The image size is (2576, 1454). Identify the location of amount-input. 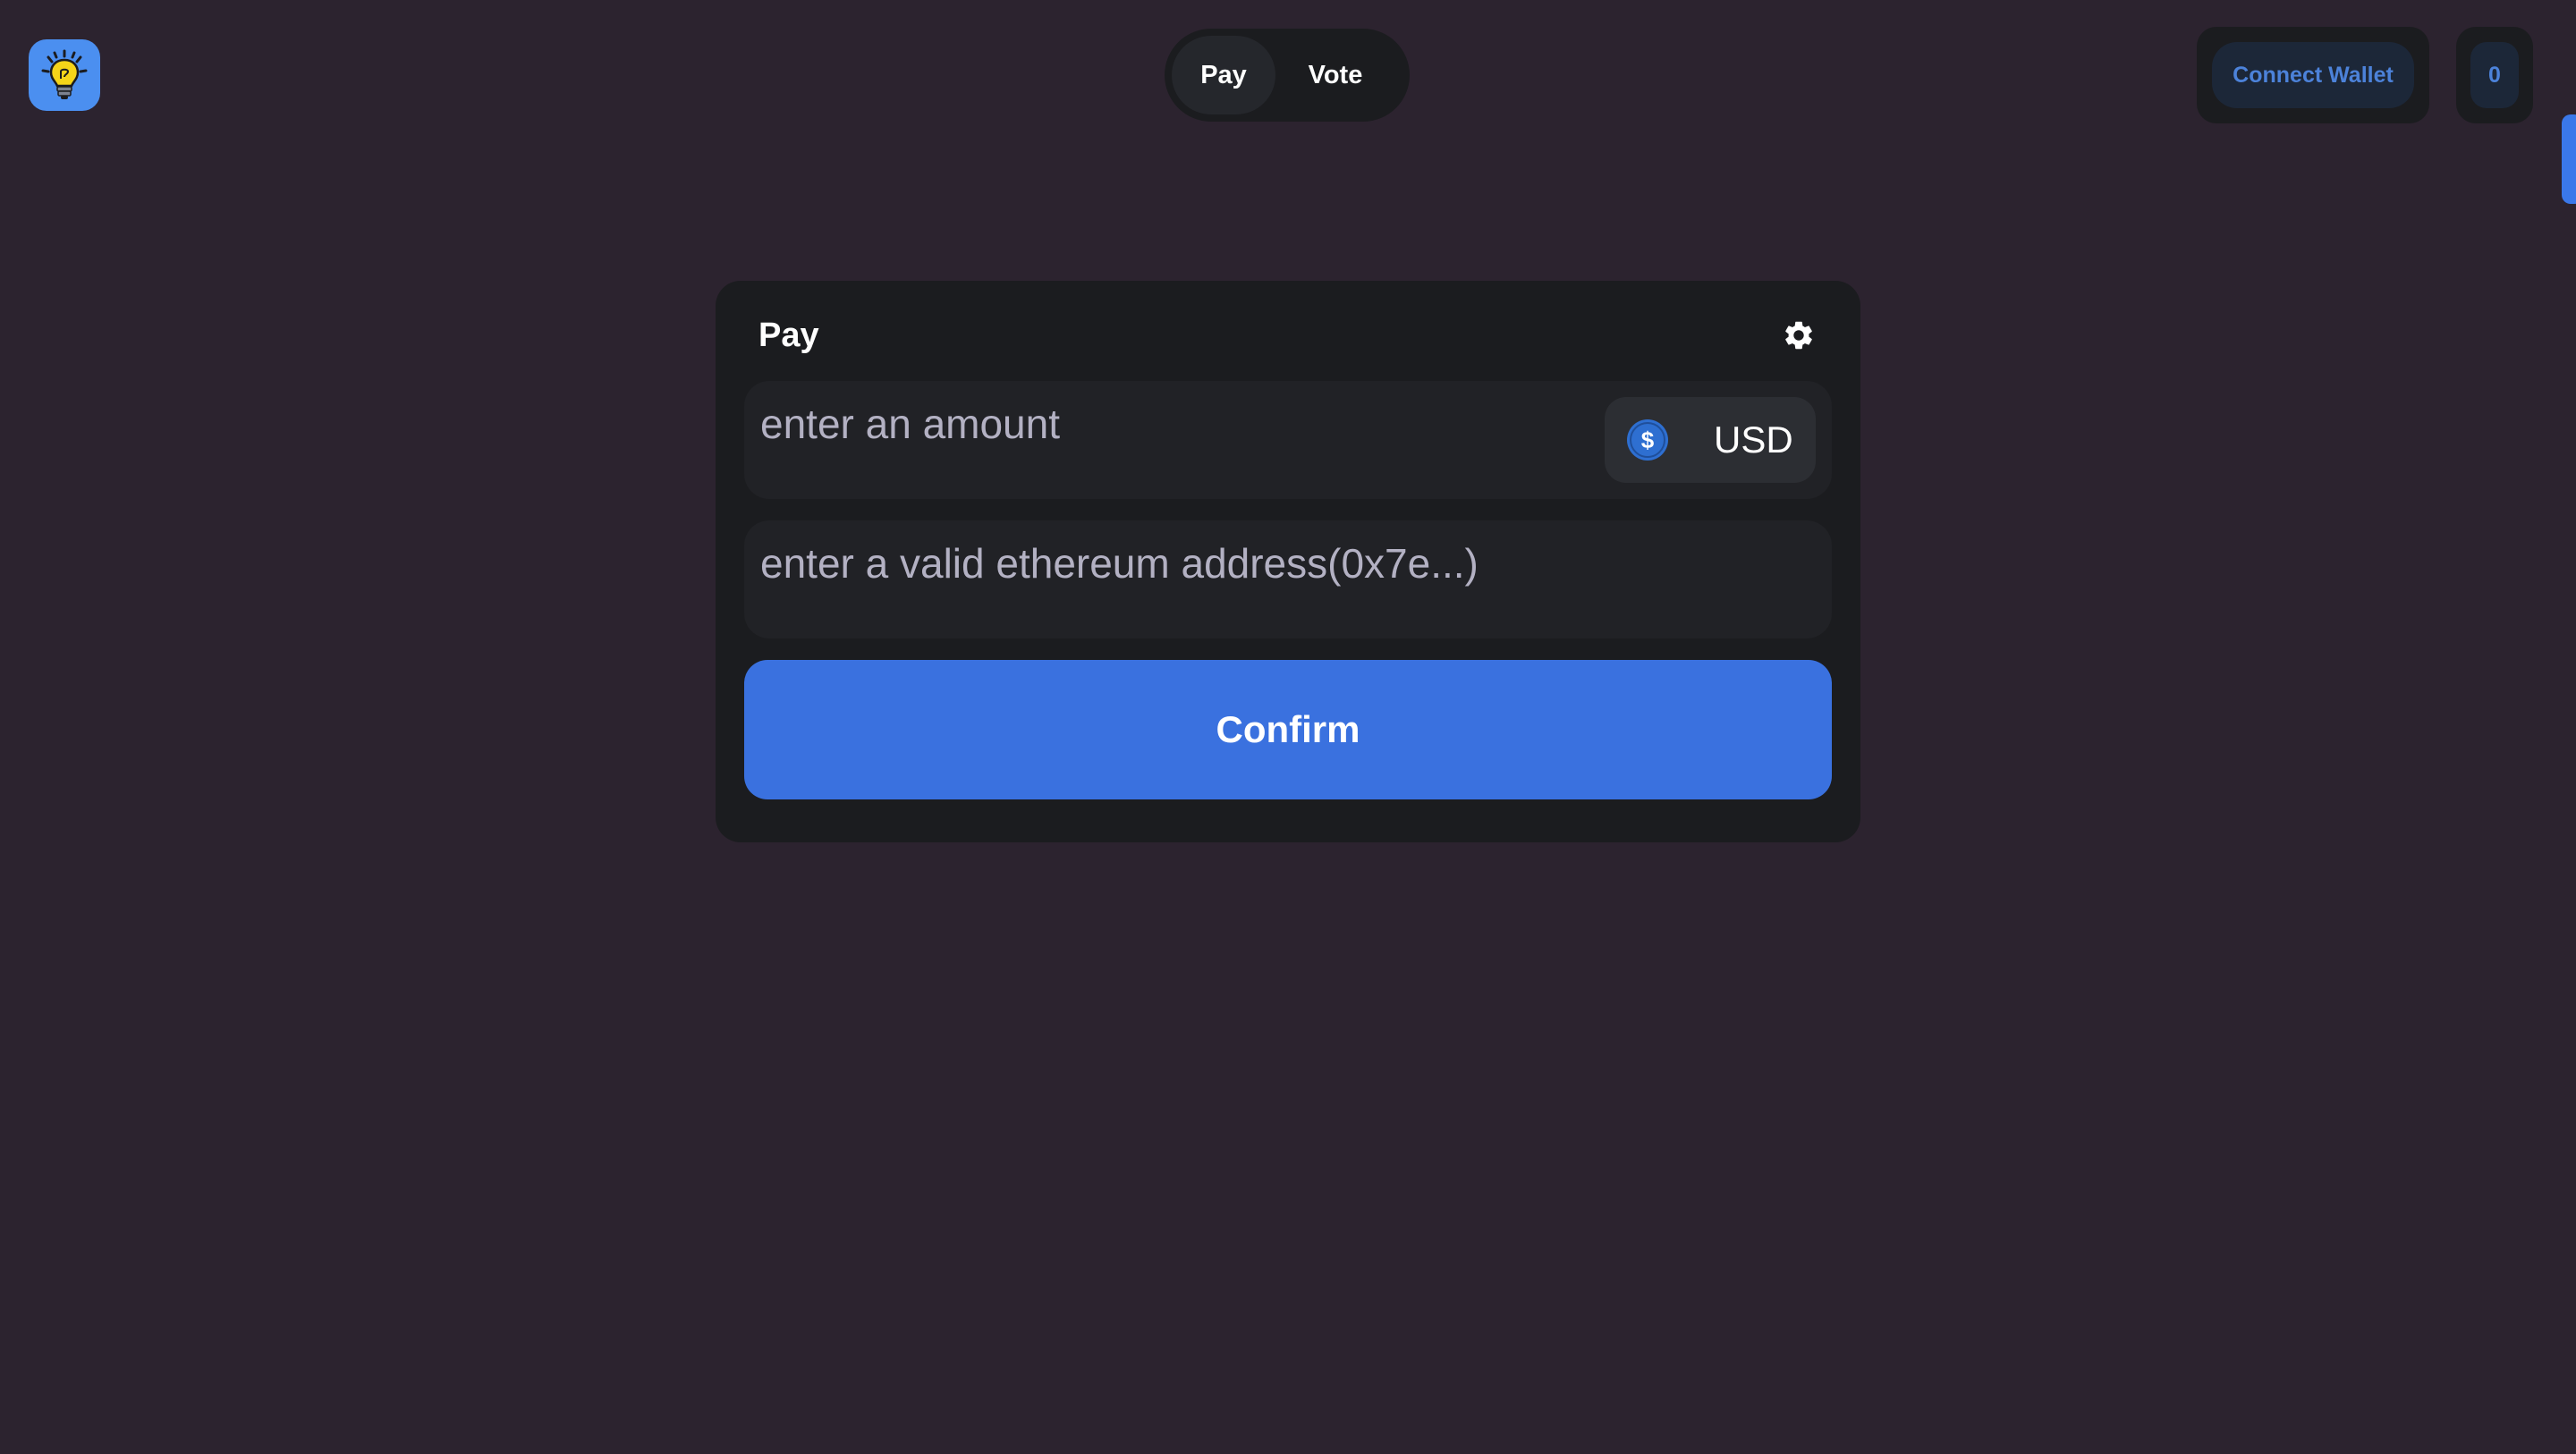
(1162, 424).